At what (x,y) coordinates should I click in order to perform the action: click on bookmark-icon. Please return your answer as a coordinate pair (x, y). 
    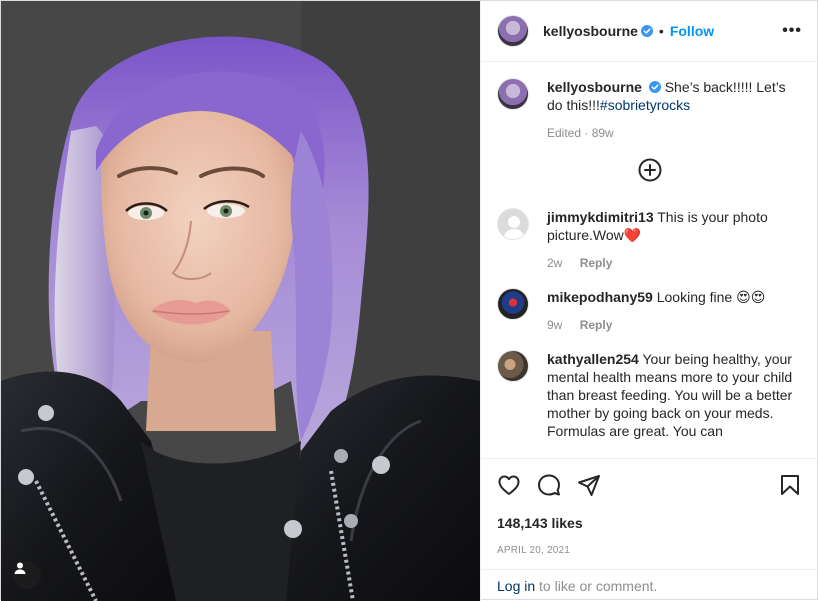
    Looking at the image, I should click on (790, 485).